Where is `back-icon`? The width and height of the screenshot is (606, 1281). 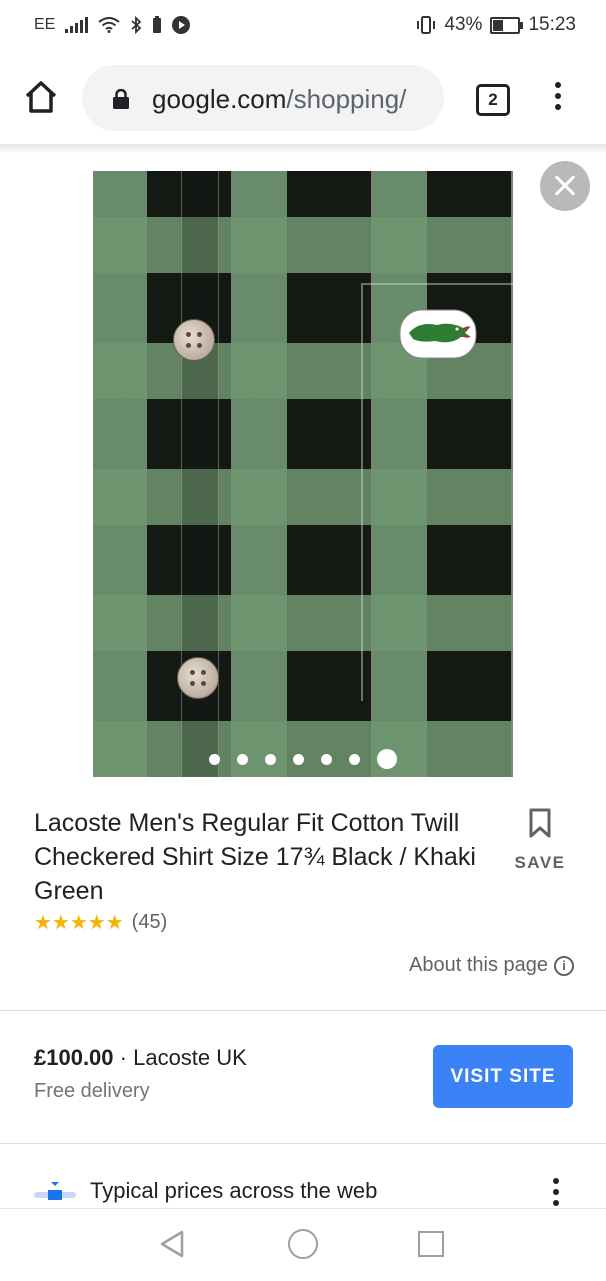
back-icon is located at coordinates (173, 1244).